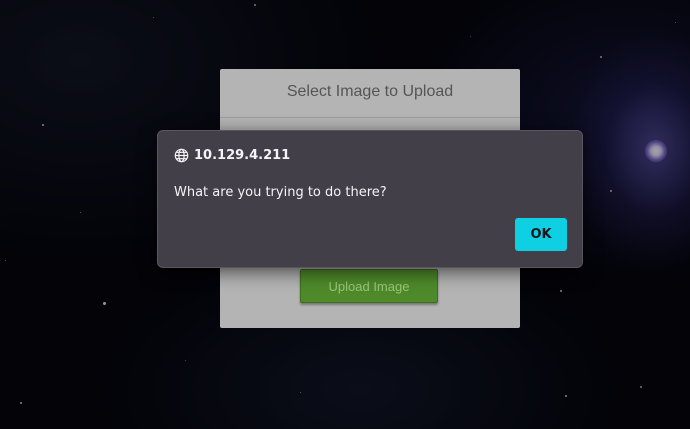 Image resolution: width=690 pixels, height=429 pixels. What do you see at coordinates (370, 91) in the screenshot?
I see `upload-card-title: Select Image to Upload` at bounding box center [370, 91].